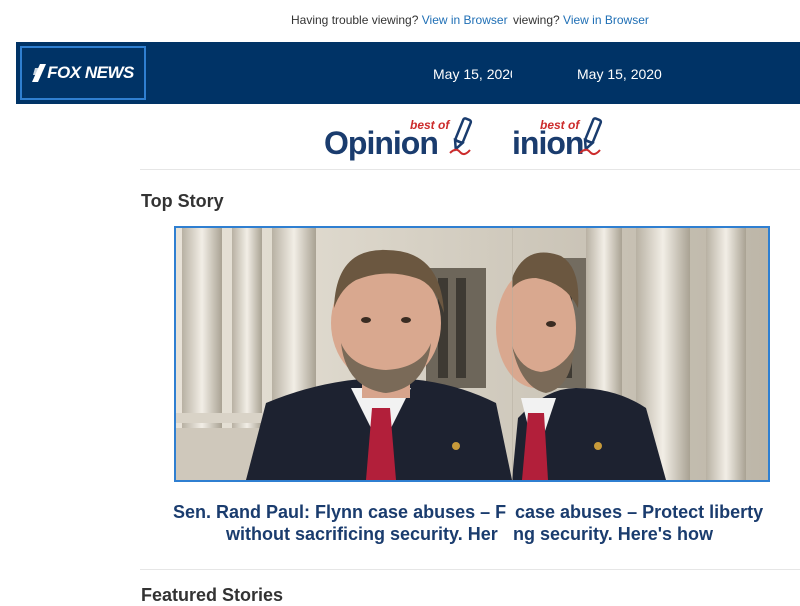  What do you see at coordinates (362, 534) in the screenshot?
I see `headline-line-2: without sacrificing security. Her` at bounding box center [362, 534].